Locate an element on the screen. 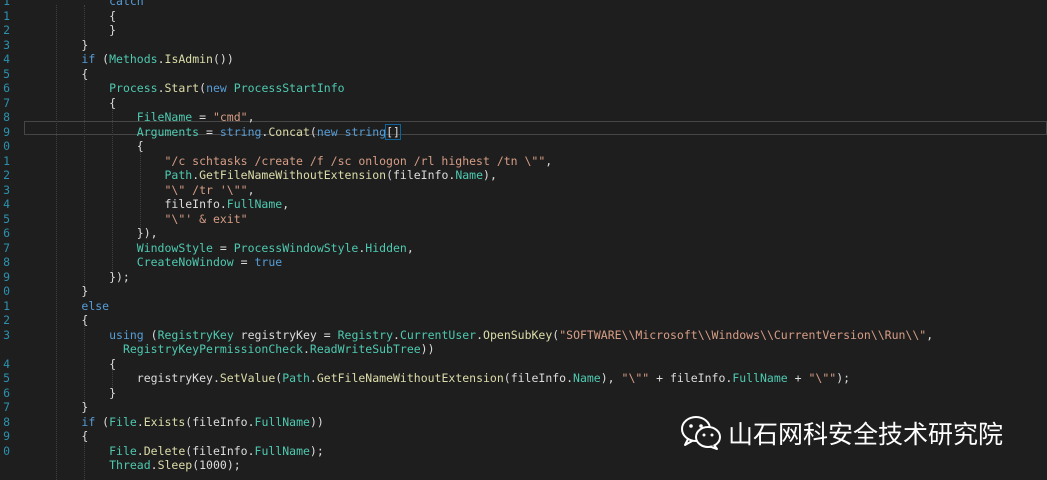  code-token: }); is located at coordinates (78, 276).